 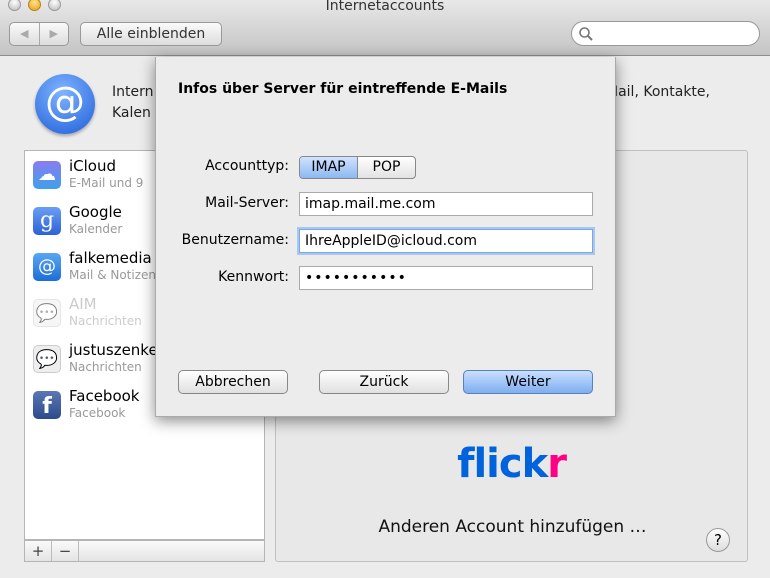 I want to click on help-button: ?, so click(x=718, y=540).